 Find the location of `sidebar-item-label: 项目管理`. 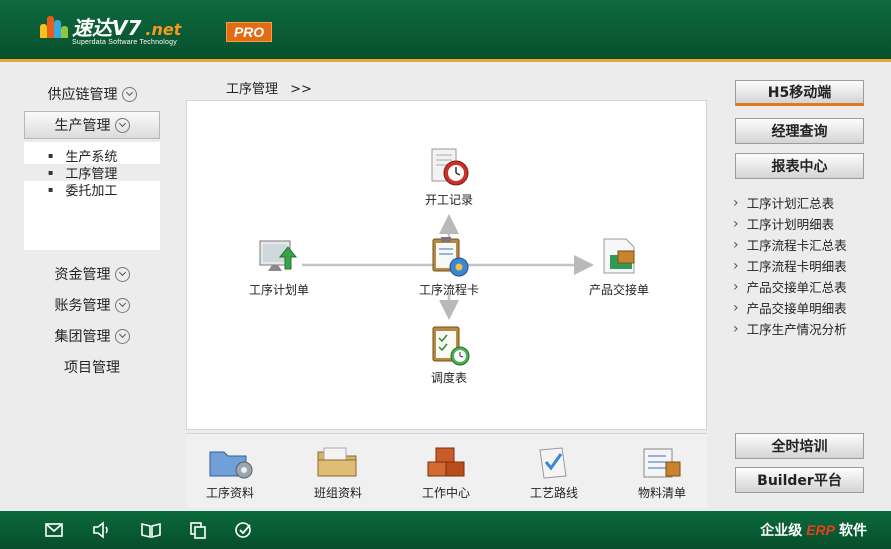

sidebar-item-label: 项目管理 is located at coordinates (92, 368).